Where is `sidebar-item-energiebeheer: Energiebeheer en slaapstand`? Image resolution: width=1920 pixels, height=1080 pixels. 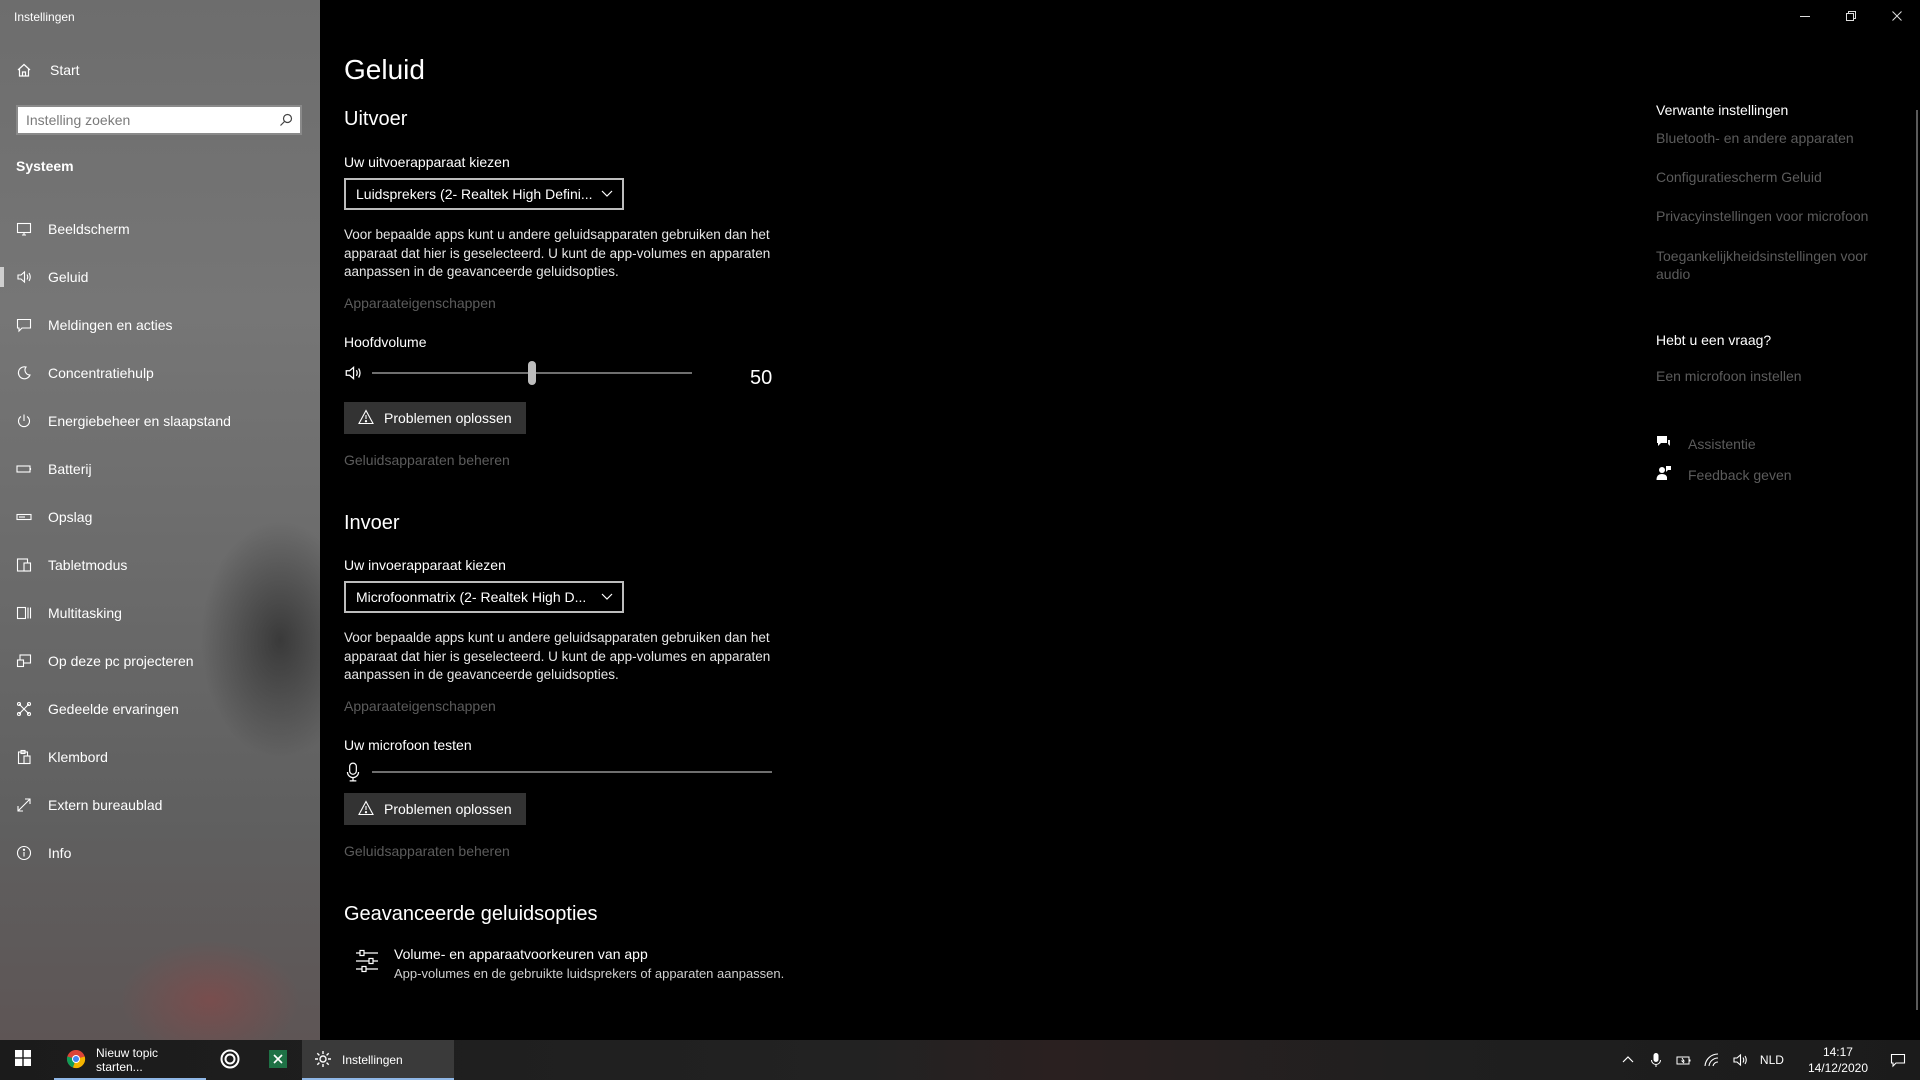 sidebar-item-energiebeheer: Energiebeheer en slaapstand is located at coordinates (160, 421).